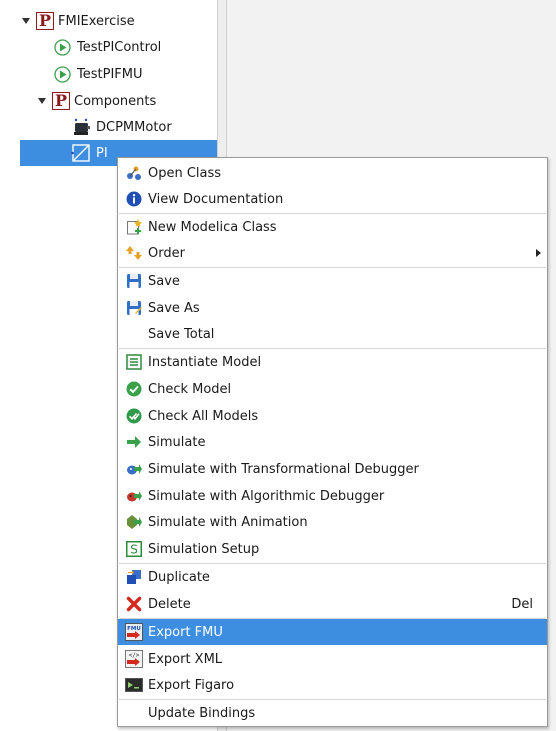  What do you see at coordinates (332, 227) in the screenshot?
I see `menu-item-new-modelica-class: New Modelica Class` at bounding box center [332, 227].